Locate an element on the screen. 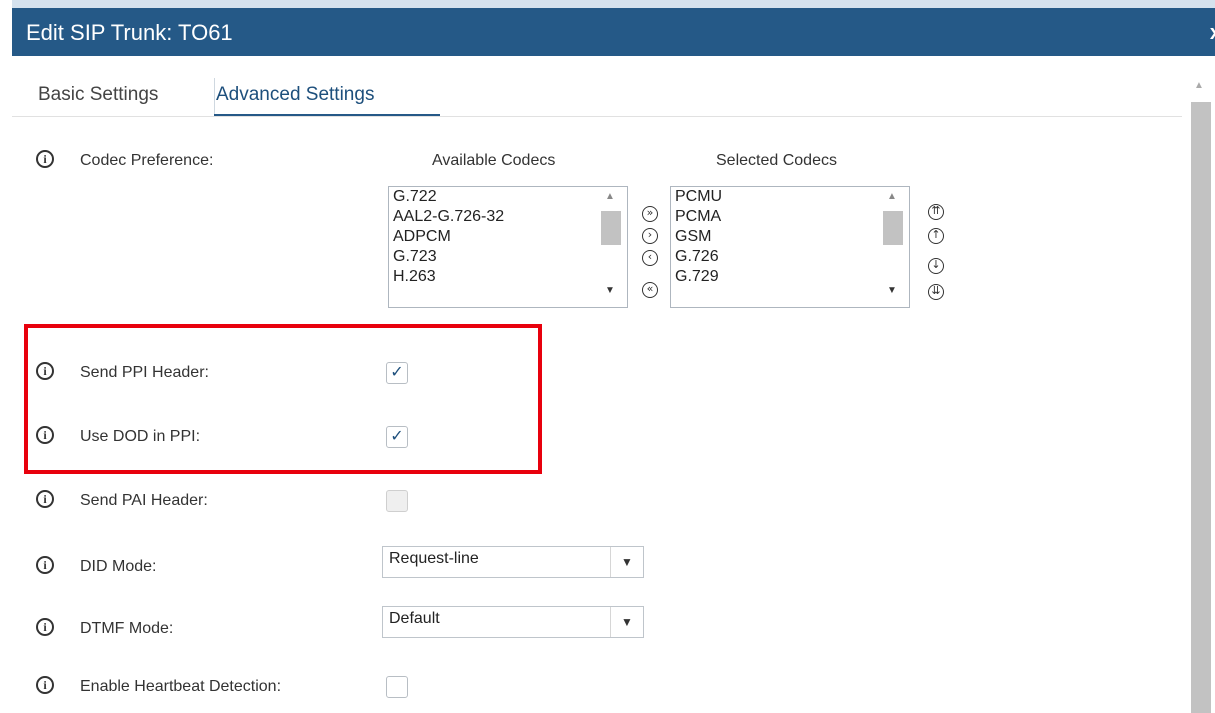 The image size is (1215, 713). tab-divider is located at coordinates (214, 96).